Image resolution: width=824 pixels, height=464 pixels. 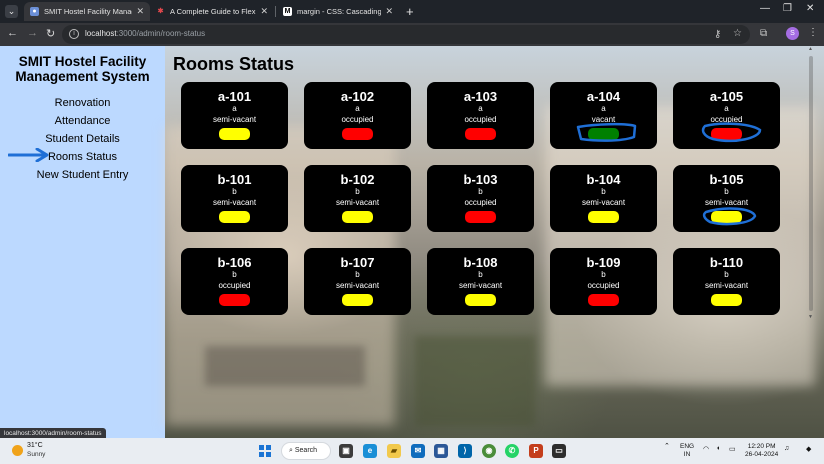 I want to click on whatsapp-icon: ✆, so click(x=512, y=451).